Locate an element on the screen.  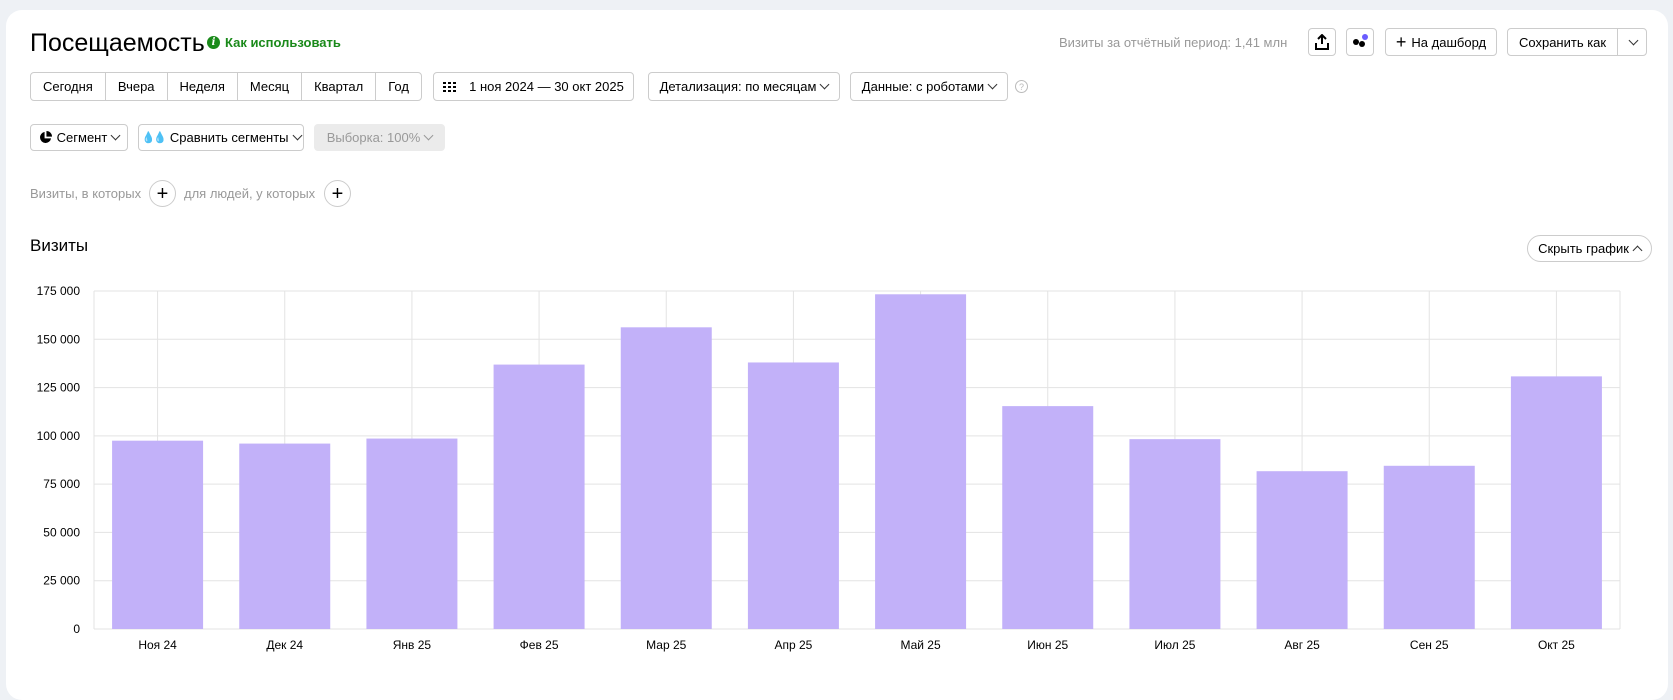
x-tick-label: Авг 25 is located at coordinates (1302, 645).